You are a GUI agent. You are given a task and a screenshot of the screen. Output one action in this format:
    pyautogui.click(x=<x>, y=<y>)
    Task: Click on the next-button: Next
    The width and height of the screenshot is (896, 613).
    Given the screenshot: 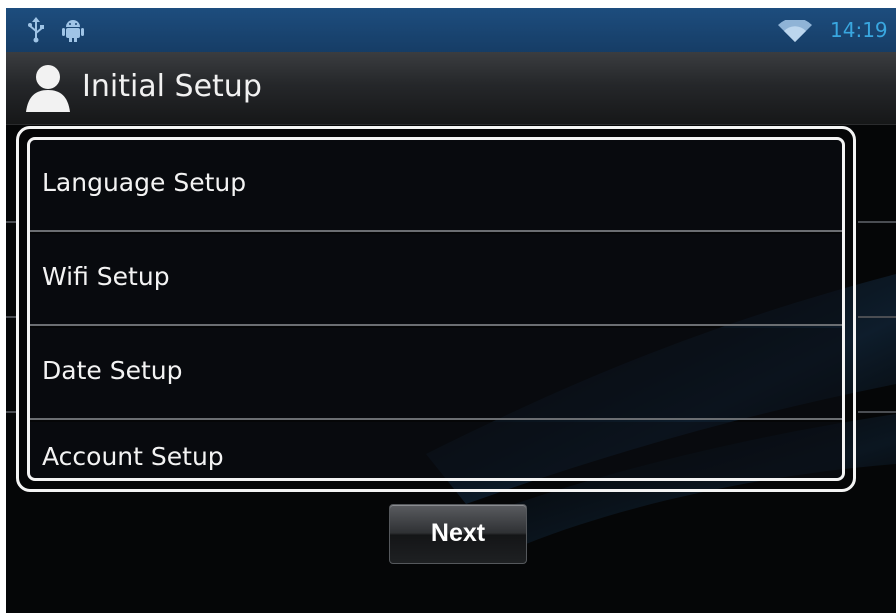 What is the action you would take?
    pyautogui.click(x=458, y=534)
    